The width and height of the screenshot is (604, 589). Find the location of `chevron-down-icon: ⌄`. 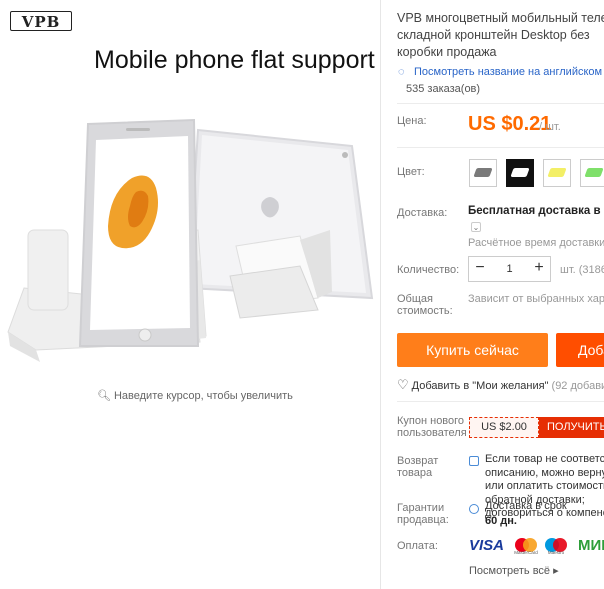

chevron-down-icon: ⌄ is located at coordinates (476, 227).